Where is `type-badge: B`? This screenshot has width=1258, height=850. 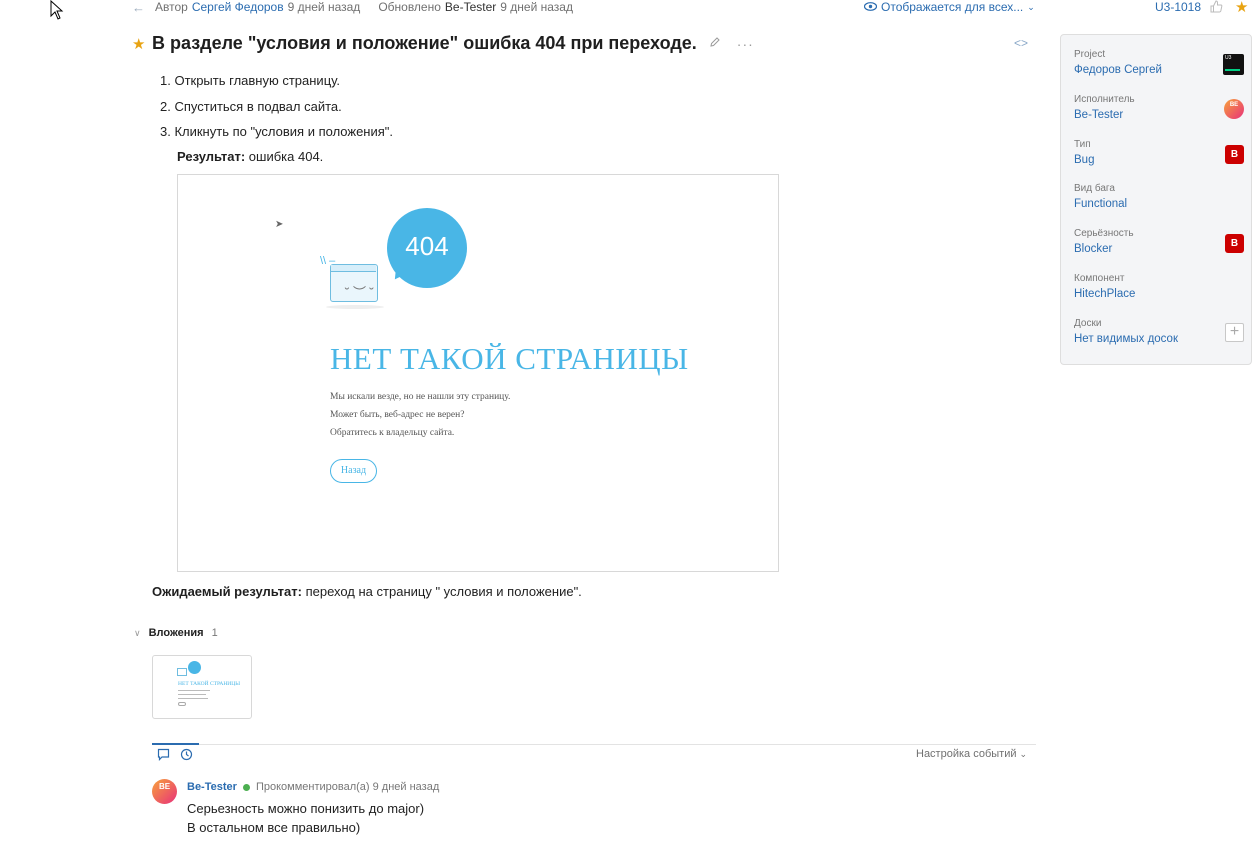
type-badge: B is located at coordinates (1234, 154).